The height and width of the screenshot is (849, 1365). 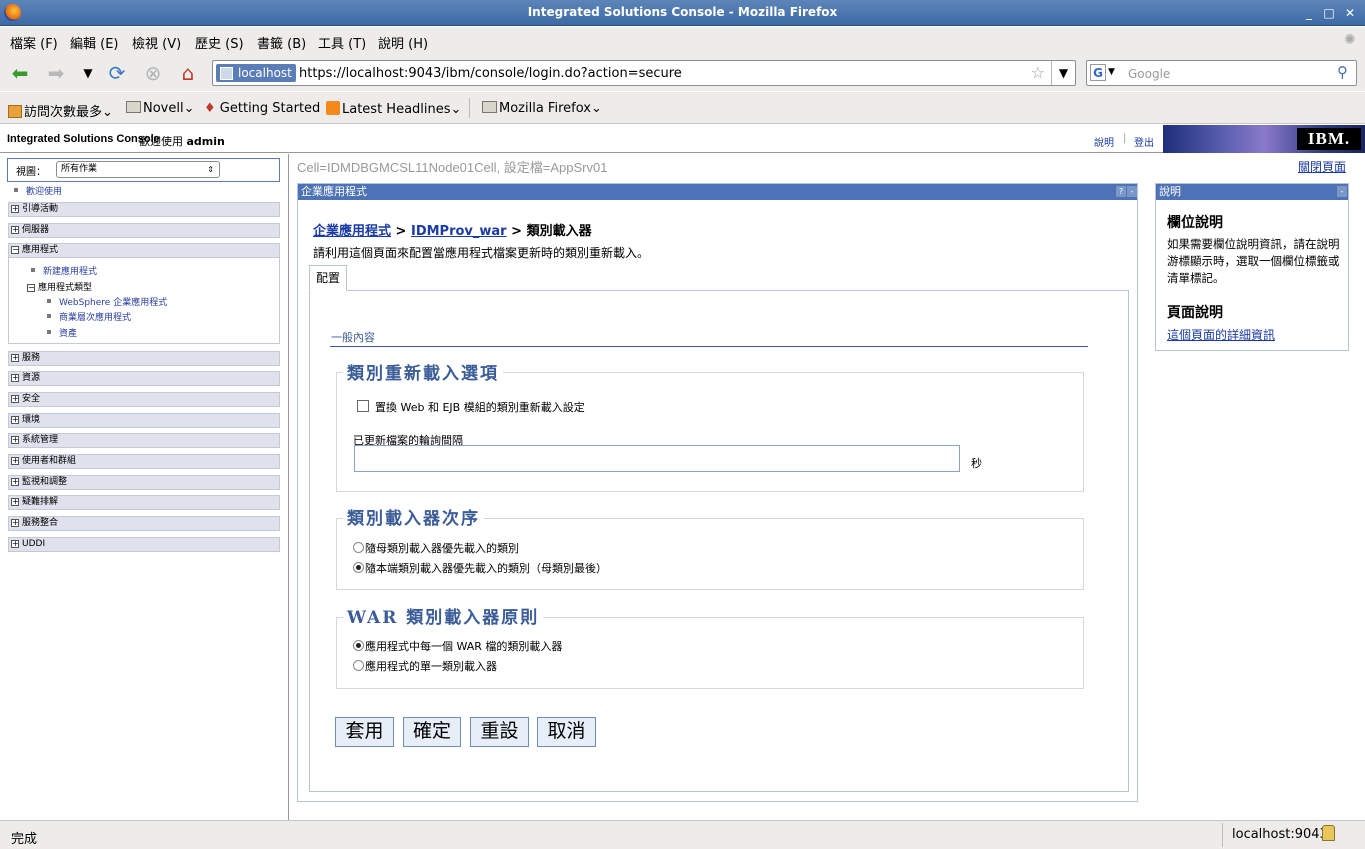 I want to click on override-reload-checkbox, so click(x=363, y=406).